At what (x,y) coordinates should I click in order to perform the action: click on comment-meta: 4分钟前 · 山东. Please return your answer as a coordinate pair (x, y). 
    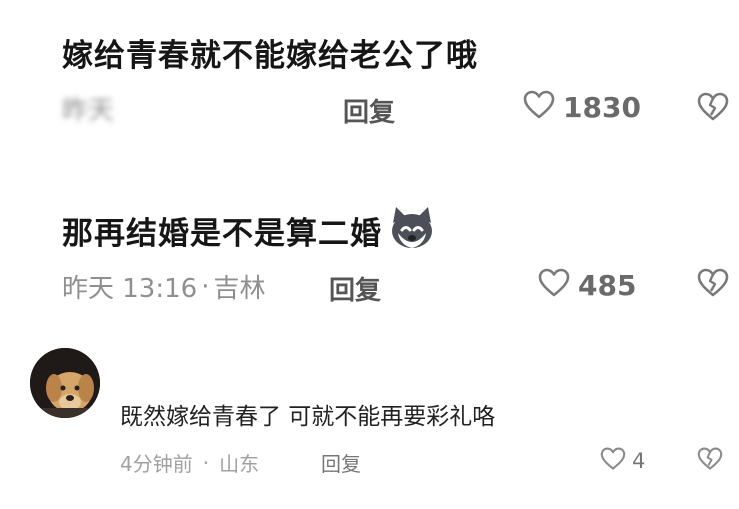
    Looking at the image, I should click on (189, 462).